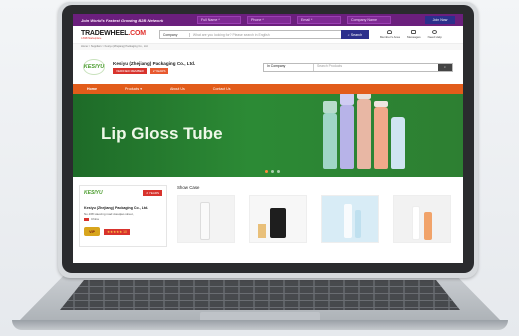 This screenshot has height=336, width=519. Describe the element at coordinates (260, 295) in the screenshot. I see `laptop-keyboard-rows` at that location.